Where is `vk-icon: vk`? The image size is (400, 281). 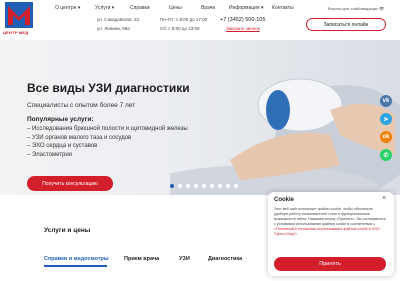
vk-icon: vk is located at coordinates (386, 101).